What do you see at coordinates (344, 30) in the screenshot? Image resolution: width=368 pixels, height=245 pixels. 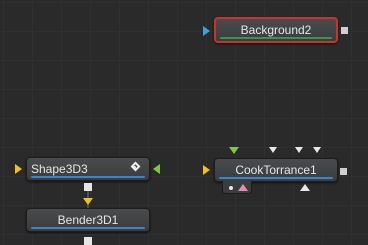 I see `background-output-square` at bounding box center [344, 30].